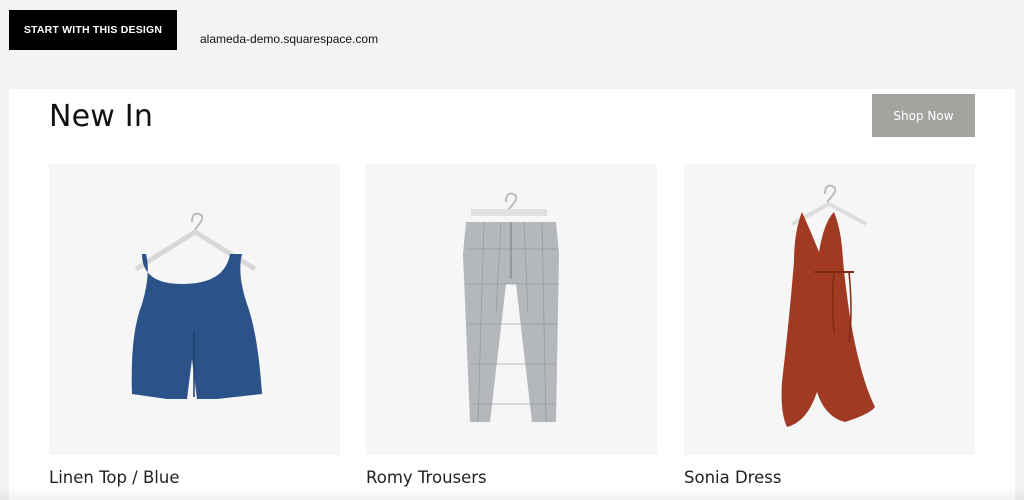 This screenshot has height=500, width=1024. Describe the element at coordinates (512, 494) in the screenshot. I see `scroll-shade` at that location.